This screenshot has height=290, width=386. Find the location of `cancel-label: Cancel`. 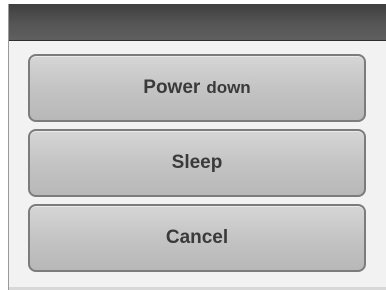

cancel-label: Cancel is located at coordinates (197, 237).